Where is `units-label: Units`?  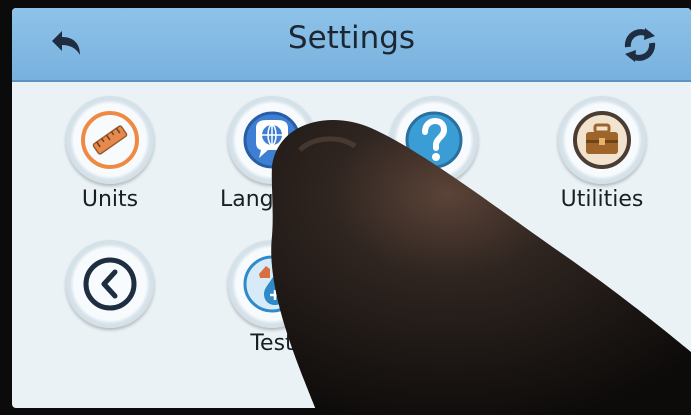 units-label: Units is located at coordinates (110, 199).